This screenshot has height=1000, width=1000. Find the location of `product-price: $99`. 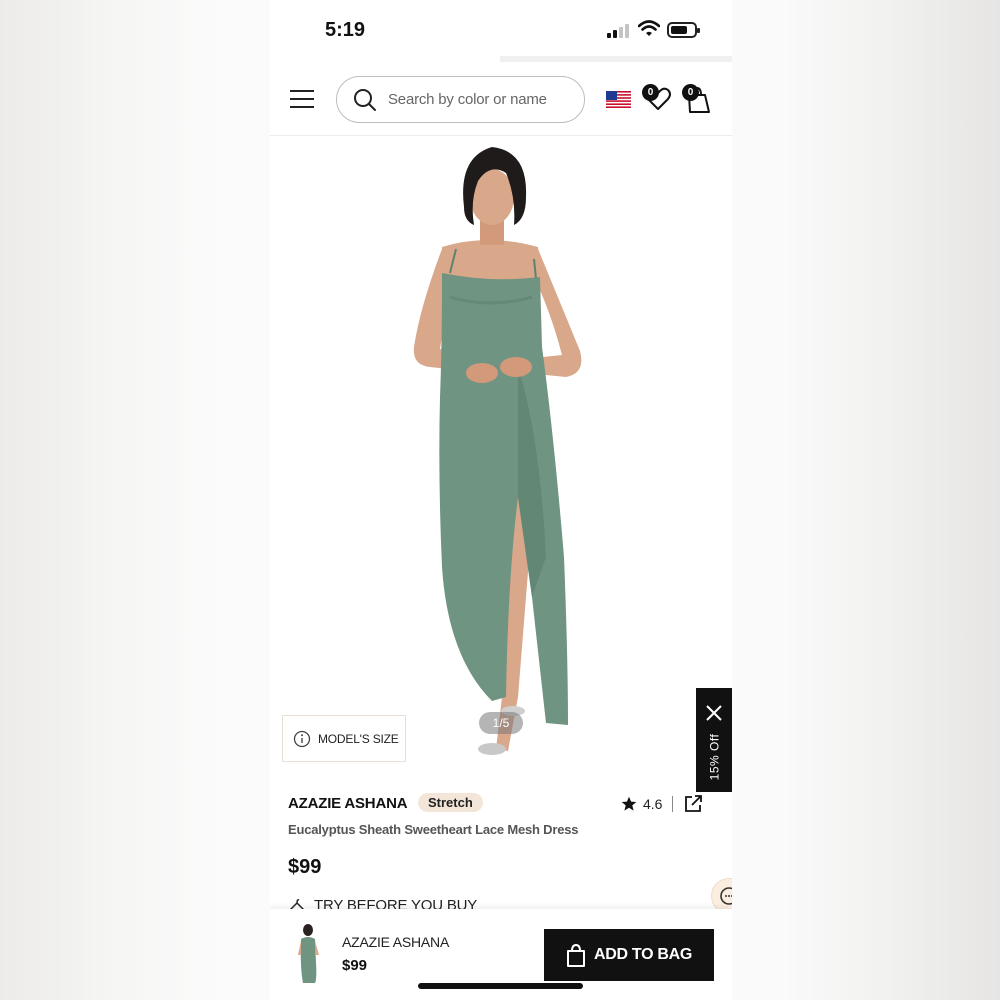

product-price: $99 is located at coordinates (305, 867).